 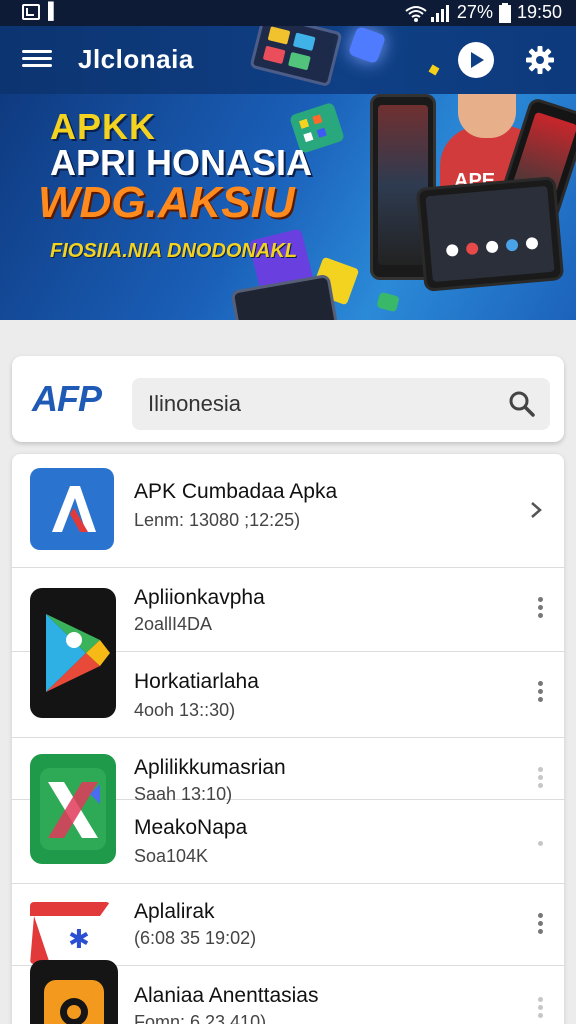 What do you see at coordinates (136, 59) in the screenshot?
I see `app-title: Jlclonaia` at bounding box center [136, 59].